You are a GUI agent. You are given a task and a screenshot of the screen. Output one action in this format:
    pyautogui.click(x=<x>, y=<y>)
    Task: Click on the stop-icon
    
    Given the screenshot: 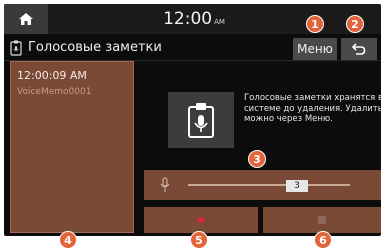 What is the action you would take?
    pyautogui.click(x=322, y=220)
    